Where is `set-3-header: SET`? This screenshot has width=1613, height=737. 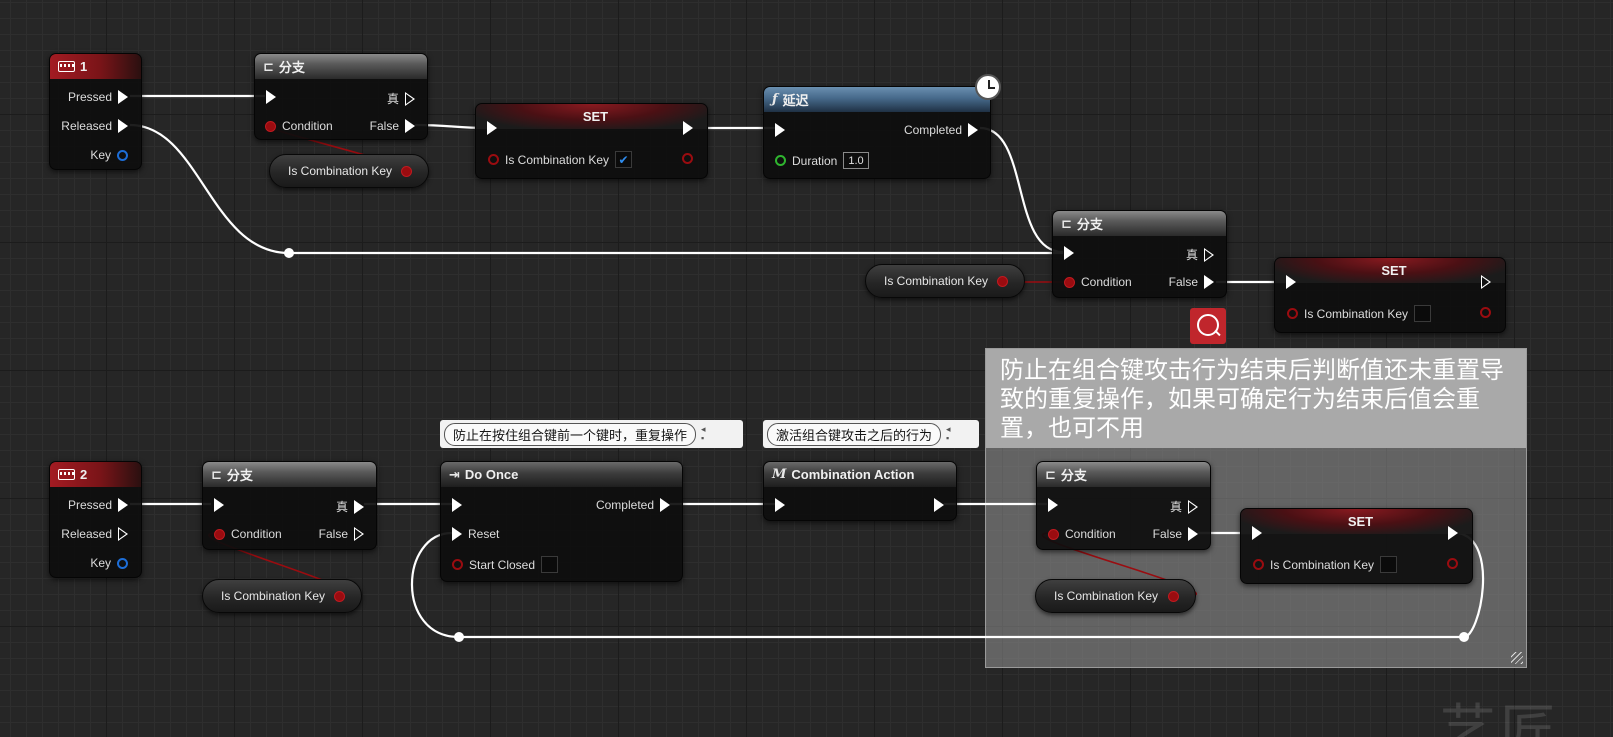 set-3-header: SET is located at coordinates (1356, 521).